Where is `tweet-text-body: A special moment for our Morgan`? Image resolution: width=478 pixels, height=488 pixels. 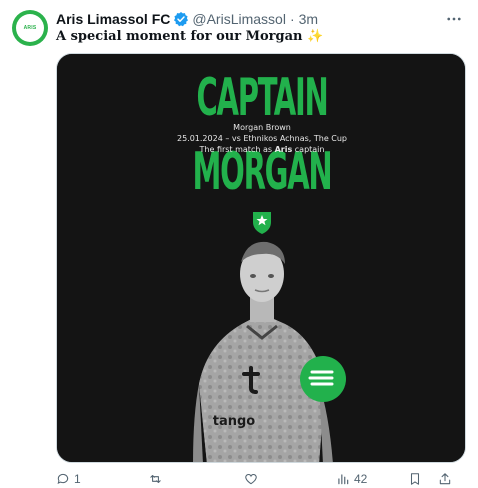 tweet-text-body: A special moment for our Morgan is located at coordinates (179, 36).